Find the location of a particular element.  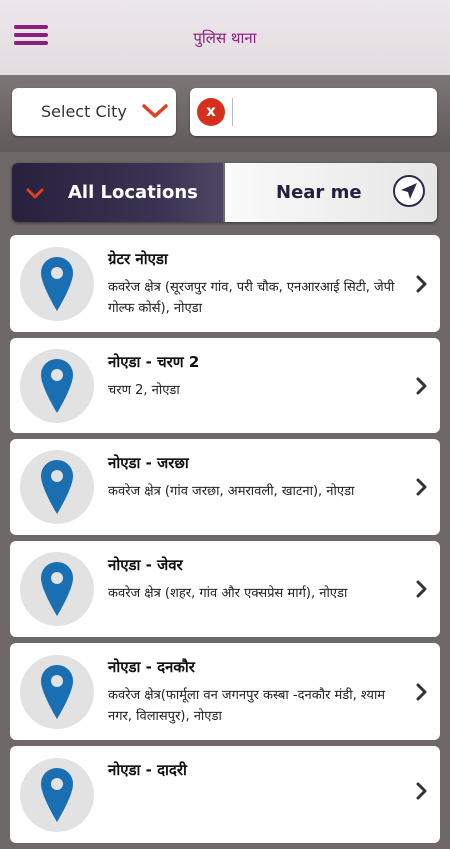

search-box: x is located at coordinates (313, 112).